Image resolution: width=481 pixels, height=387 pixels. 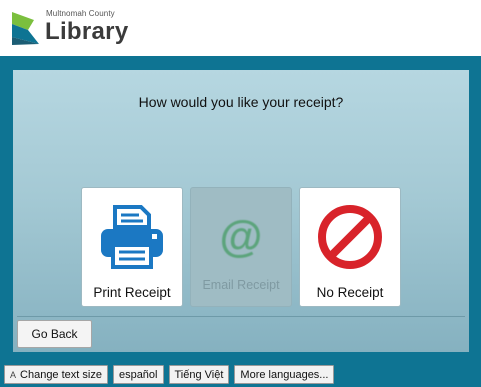 I want to click on no-receipt-button: No Receipt, so click(x=350, y=247).